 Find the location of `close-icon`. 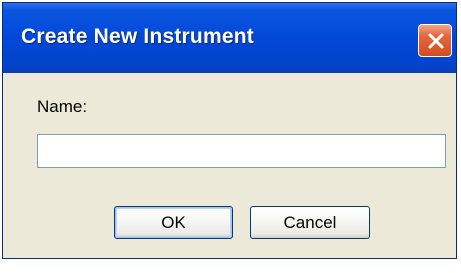

close-icon is located at coordinates (436, 41).